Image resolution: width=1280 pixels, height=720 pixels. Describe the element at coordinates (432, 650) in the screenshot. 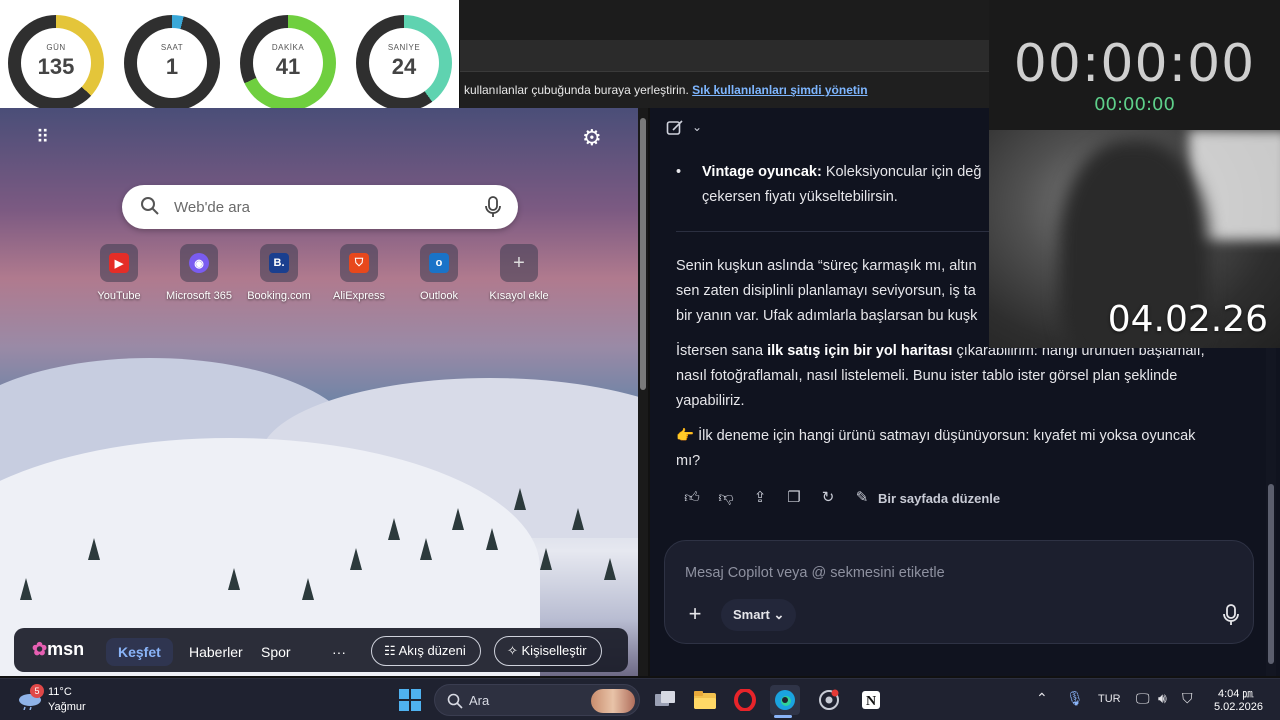

I see `feed-layout-label: Akış düzeni` at that location.